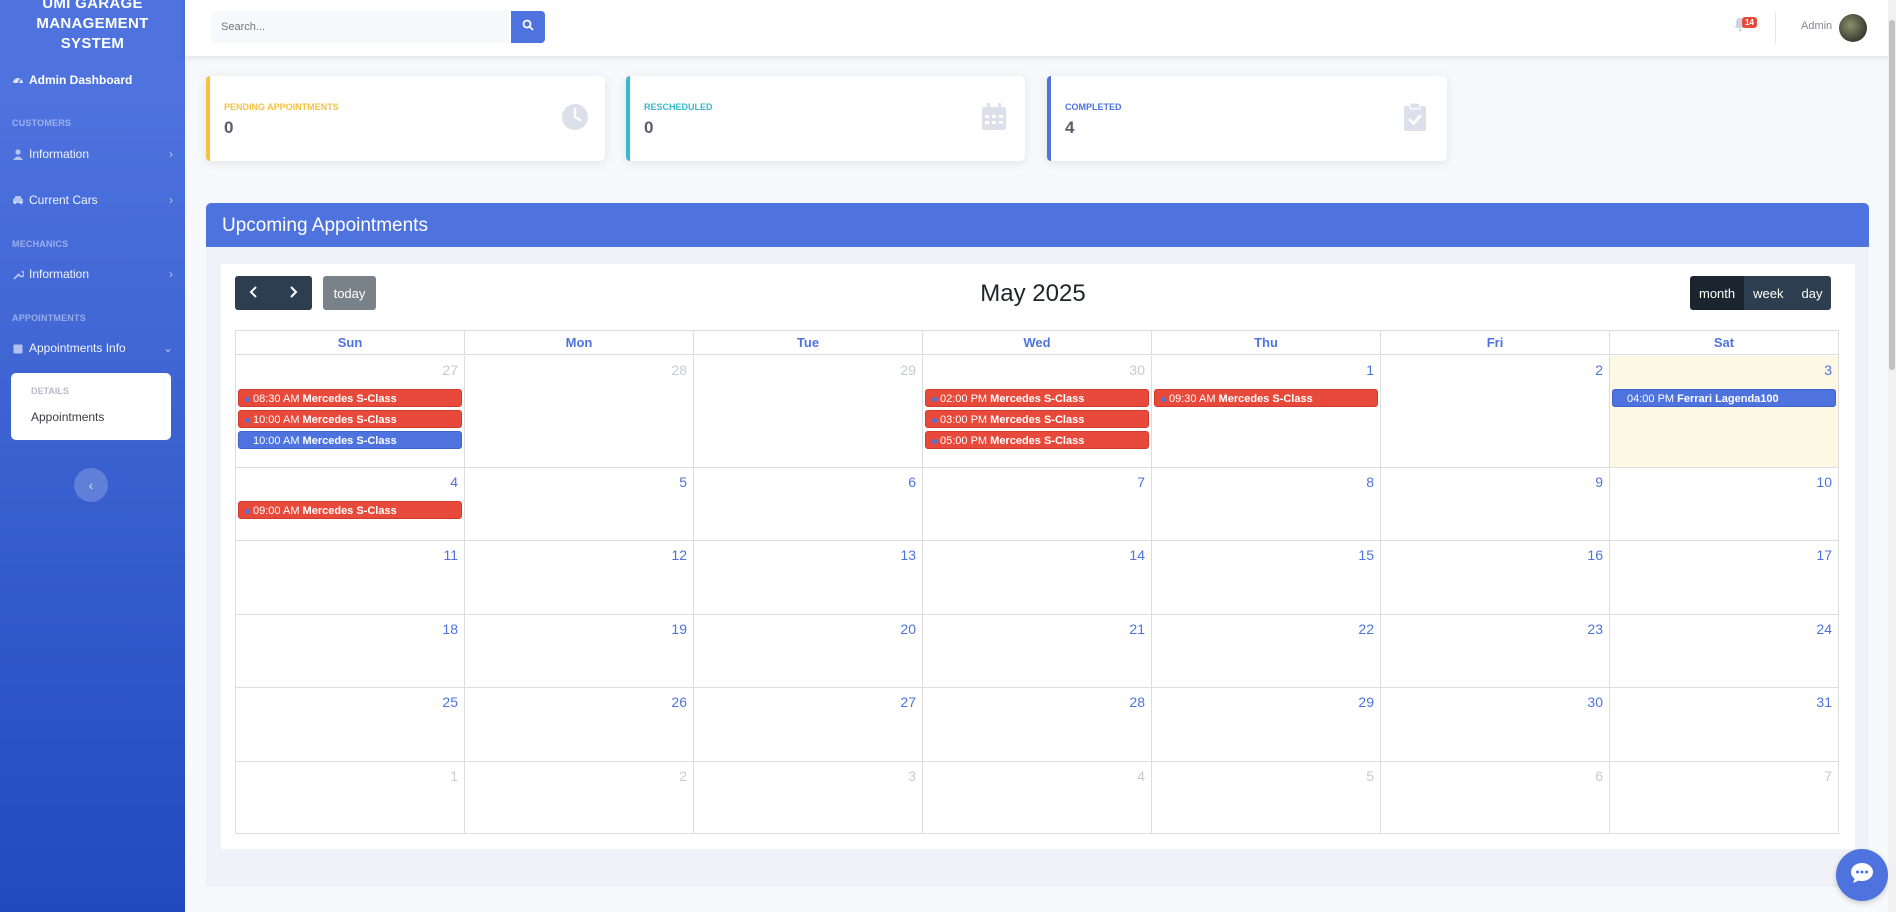 The height and width of the screenshot is (912, 1896). What do you see at coordinates (808, 651) in the screenshot?
I see `calendar-day-cell: 20` at bounding box center [808, 651].